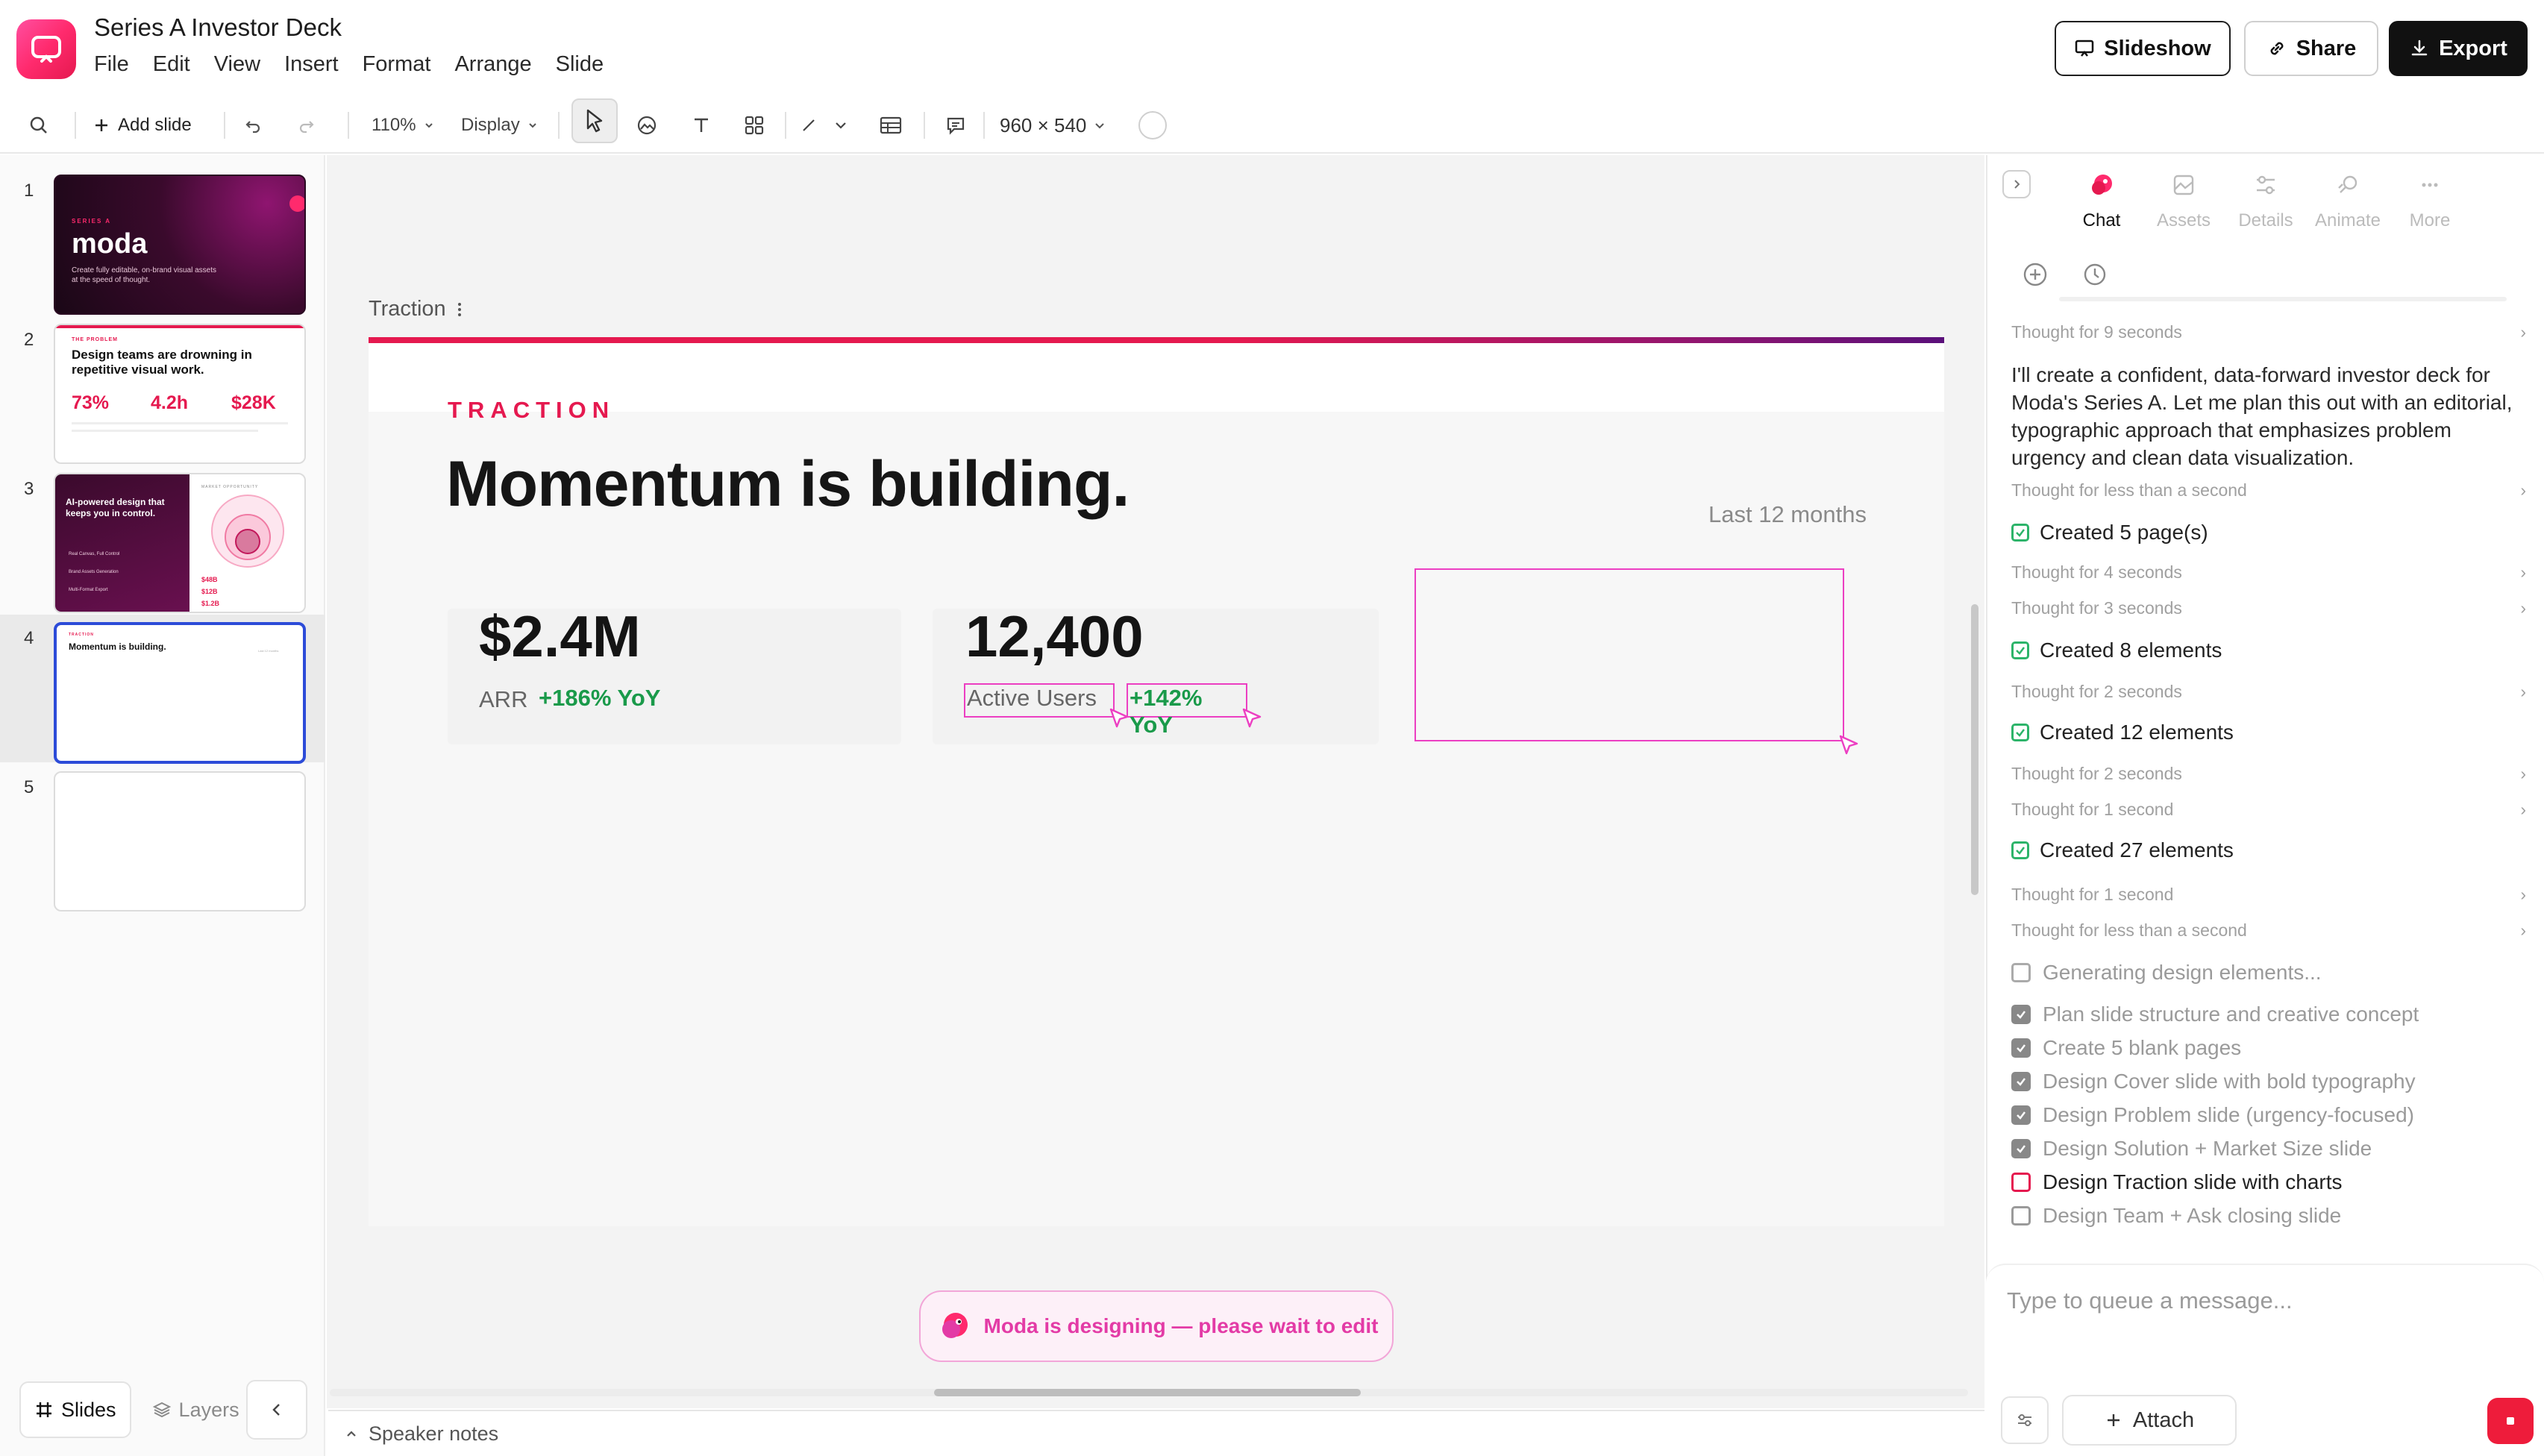 This screenshot has height=1456, width=2544. What do you see at coordinates (2268, 572) in the screenshot?
I see `thought-row: Thought for 4 seconds ›` at bounding box center [2268, 572].